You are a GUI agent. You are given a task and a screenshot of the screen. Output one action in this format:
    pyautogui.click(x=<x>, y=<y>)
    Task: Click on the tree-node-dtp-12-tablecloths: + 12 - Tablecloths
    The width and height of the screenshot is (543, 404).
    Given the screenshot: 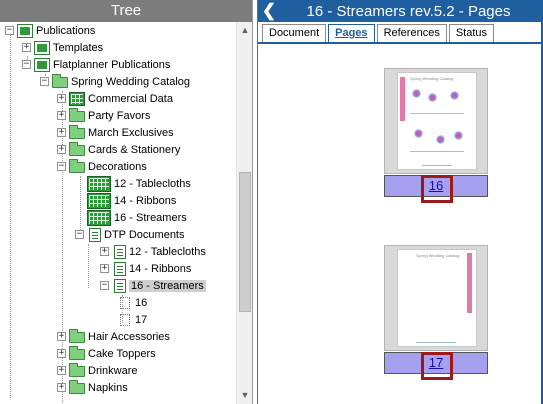 What is the action you would take?
    pyautogui.click(x=153, y=251)
    